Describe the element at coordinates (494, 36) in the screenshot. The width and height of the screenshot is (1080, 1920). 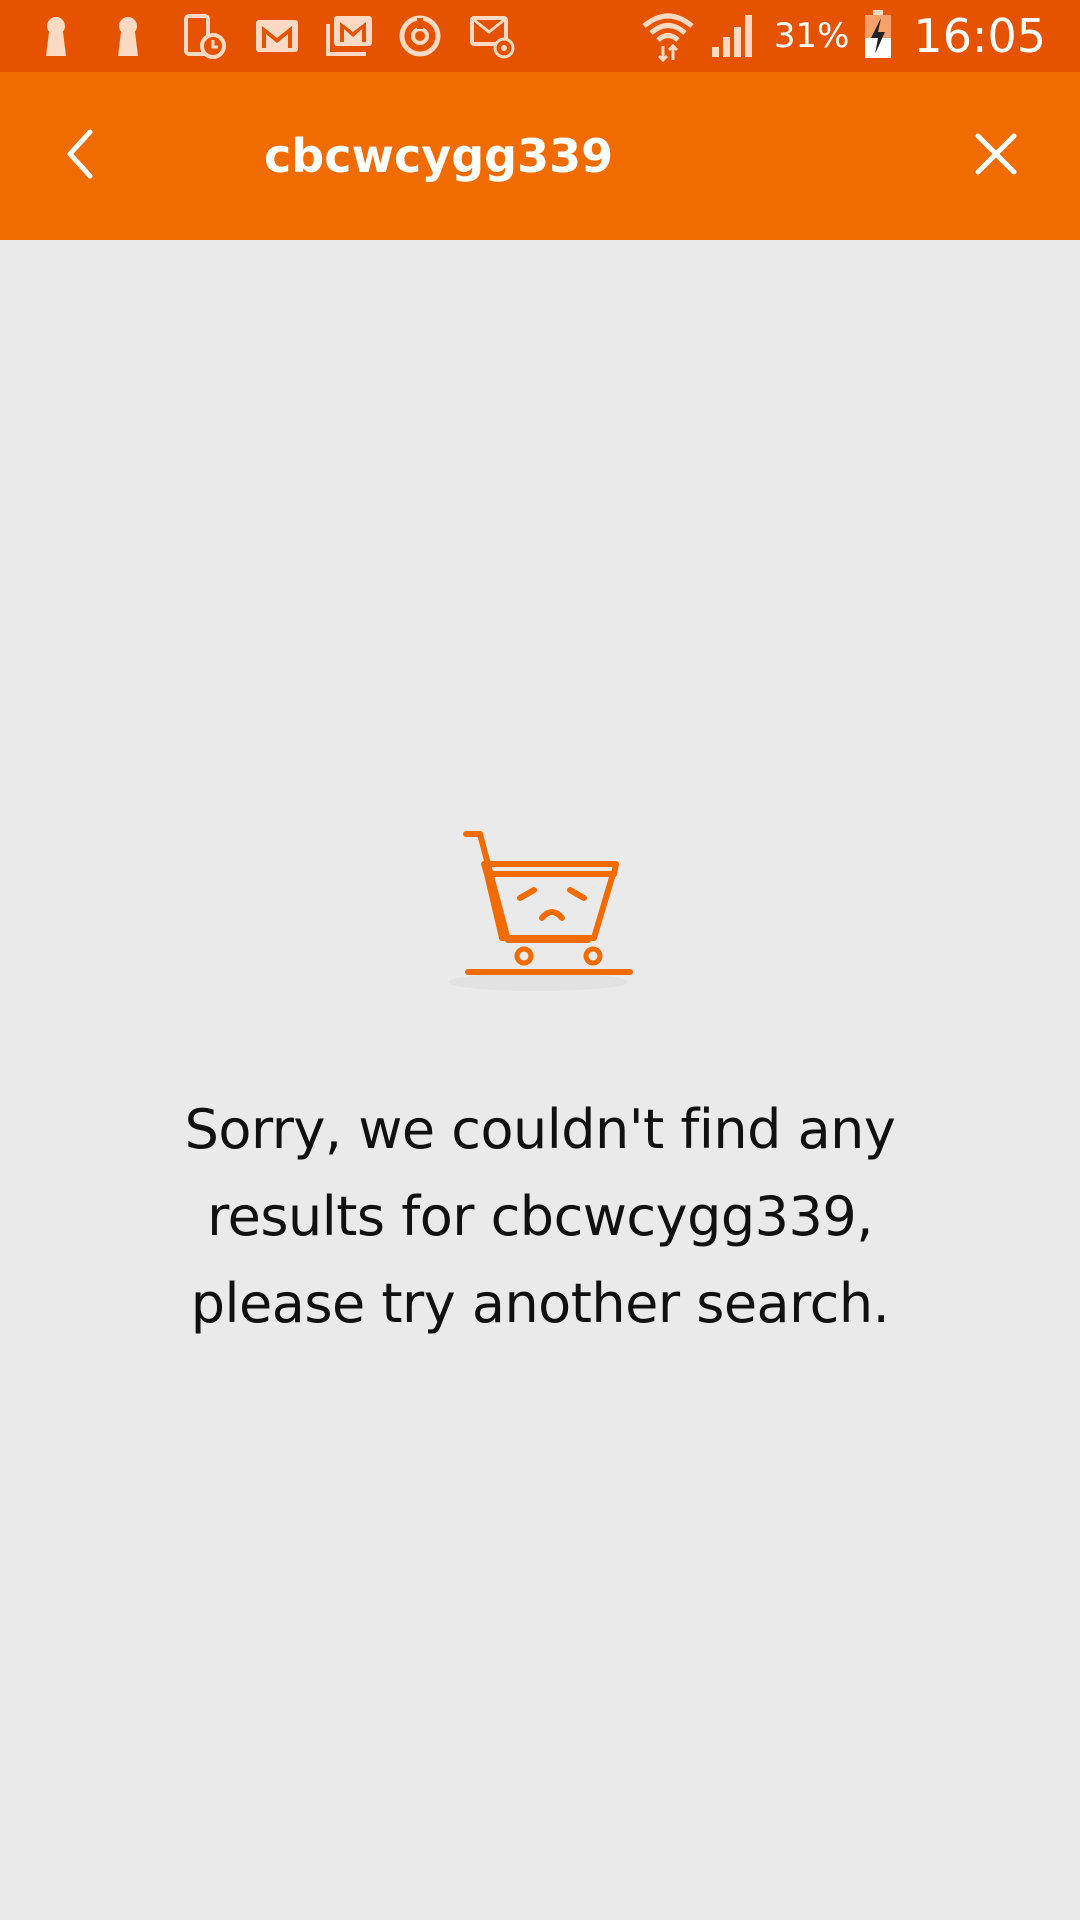
I see `email-at-icon` at that location.